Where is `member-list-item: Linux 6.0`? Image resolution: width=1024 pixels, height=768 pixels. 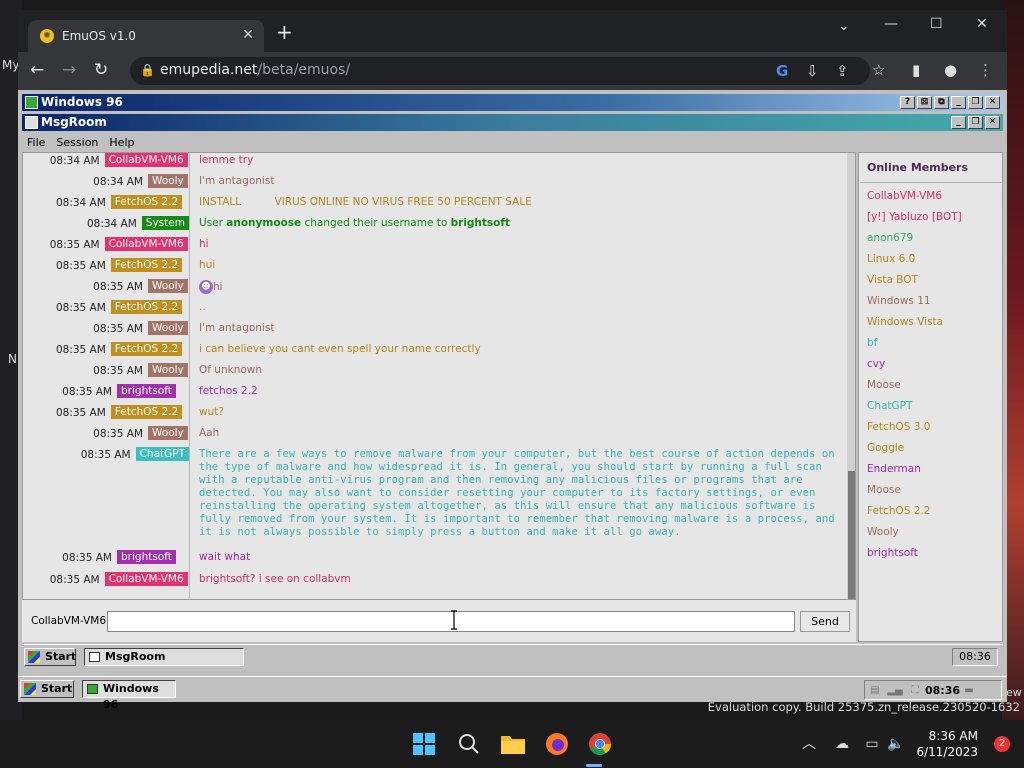 member-list-item: Linux 6.0 is located at coordinates (891, 259).